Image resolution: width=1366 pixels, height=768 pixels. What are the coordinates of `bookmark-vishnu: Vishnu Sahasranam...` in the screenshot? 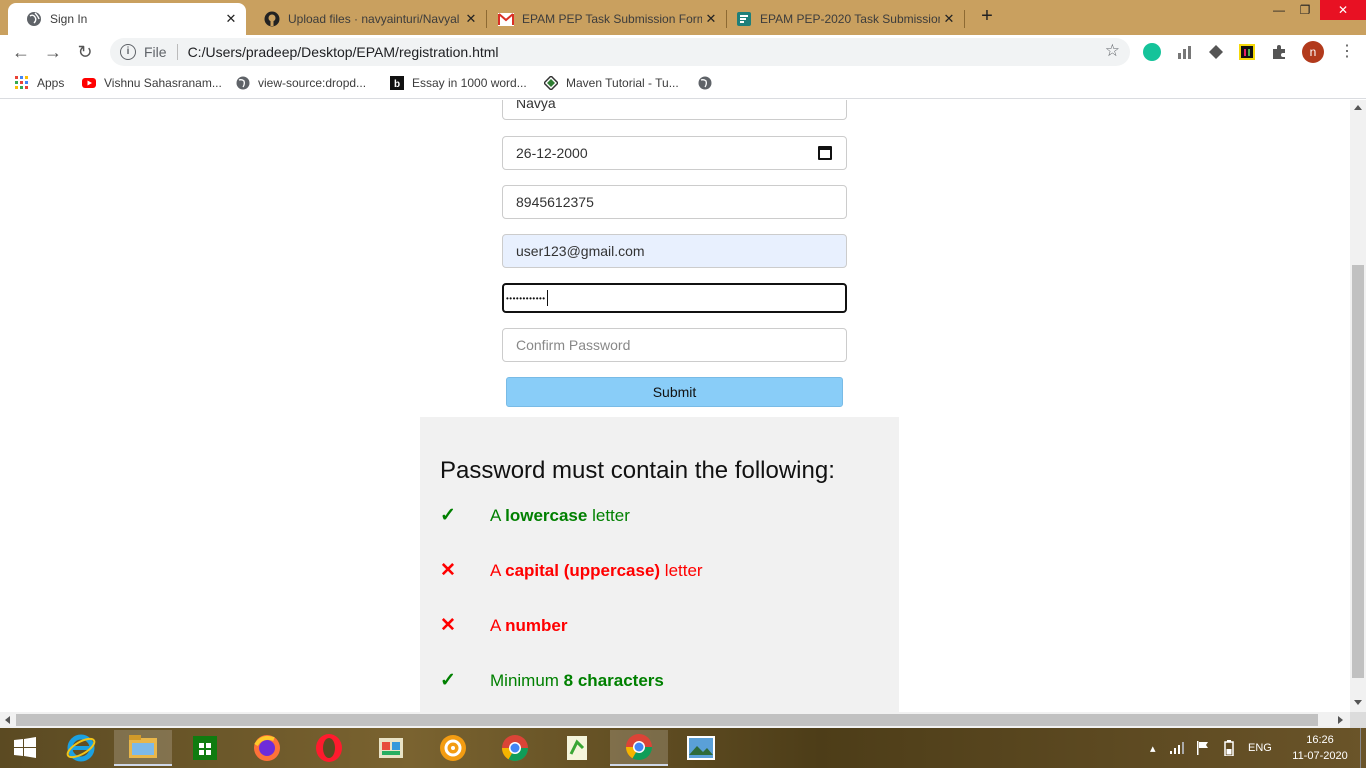 It's located at (152, 83).